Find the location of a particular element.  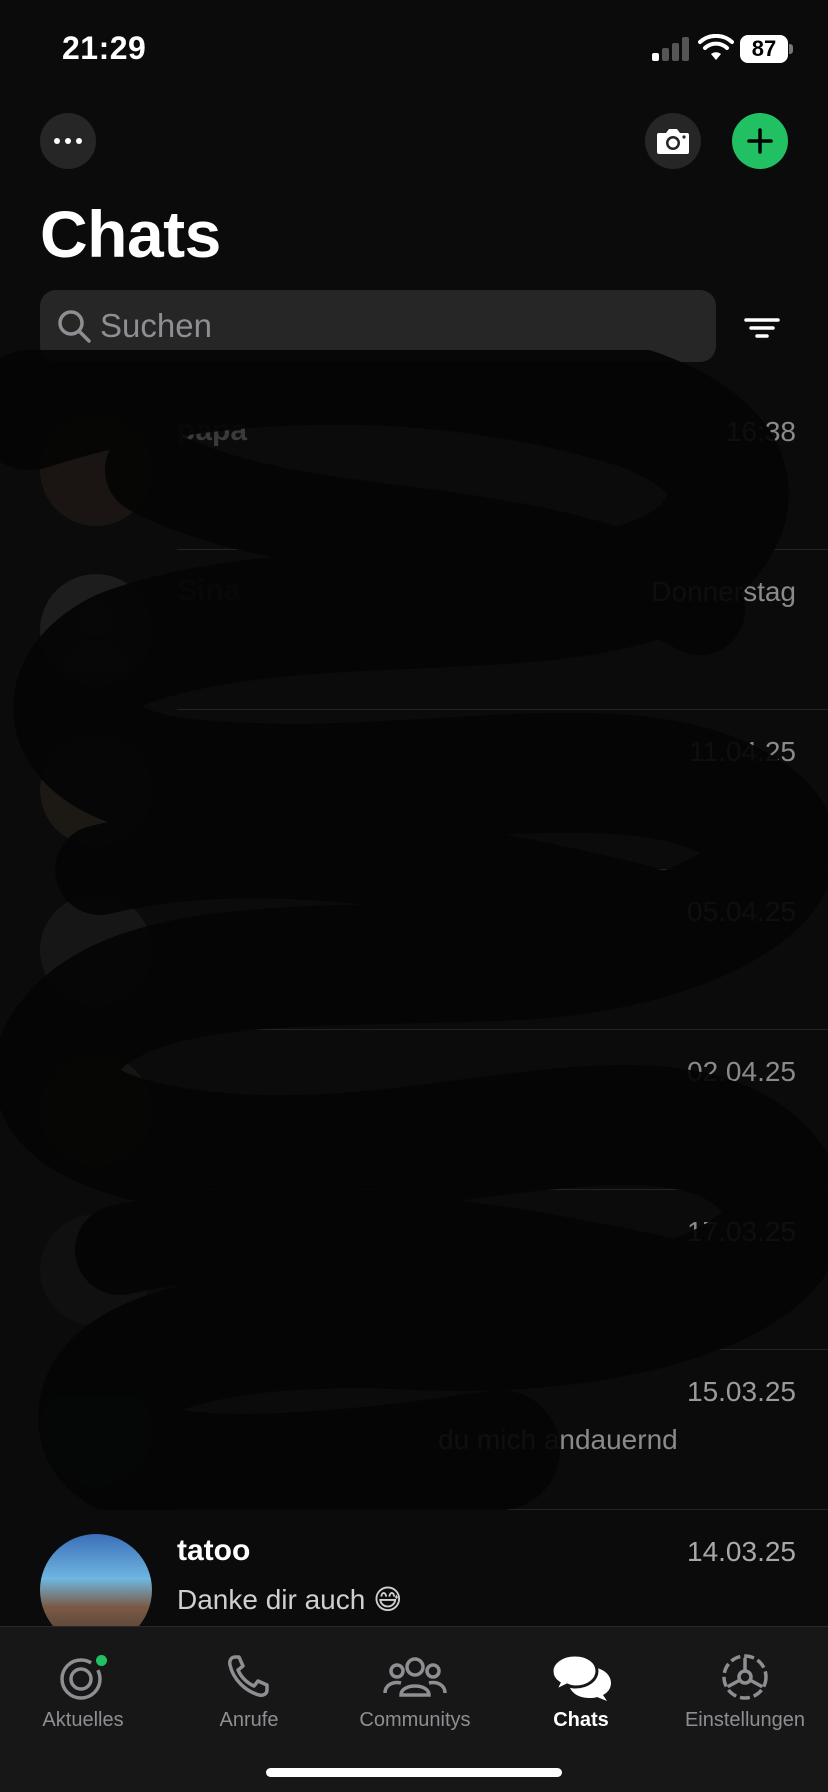

phone-icon is located at coordinates (248, 1676).